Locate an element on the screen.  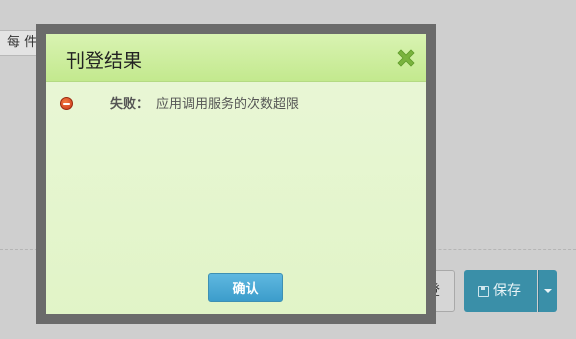
error-icon is located at coordinates (66, 103).